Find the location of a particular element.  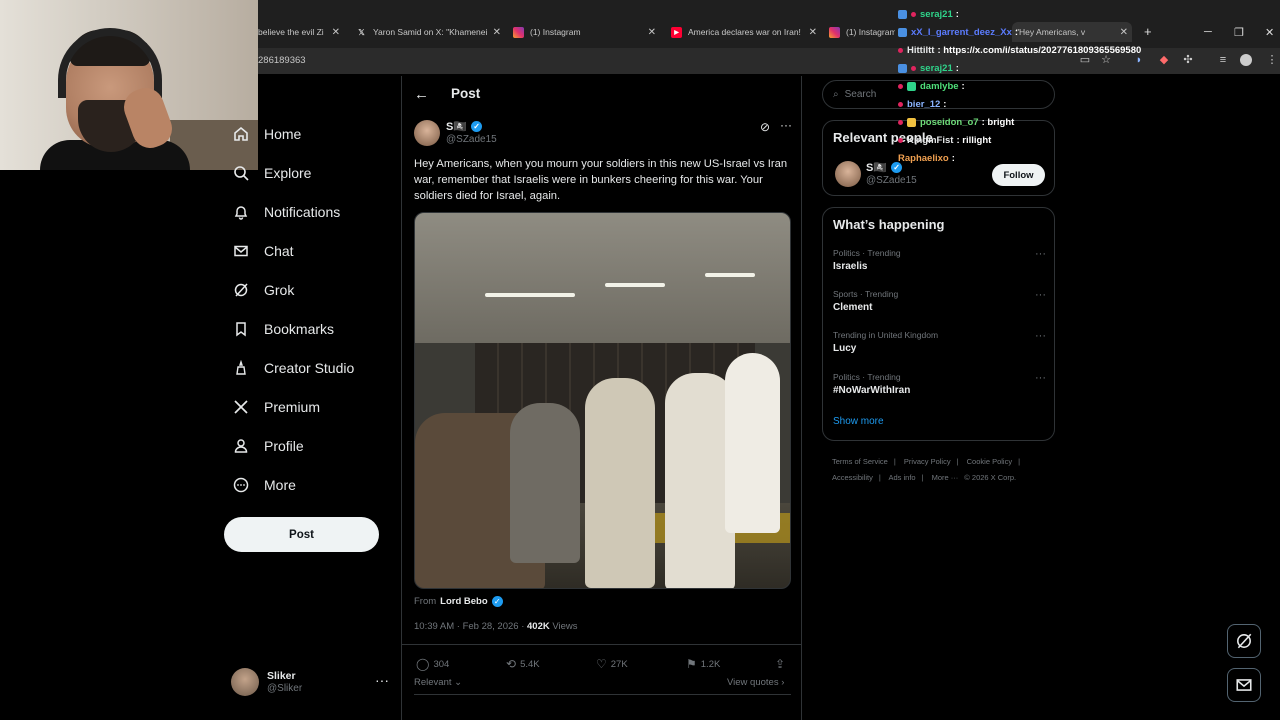

show-more-link: Show more is located at coordinates (858, 421).